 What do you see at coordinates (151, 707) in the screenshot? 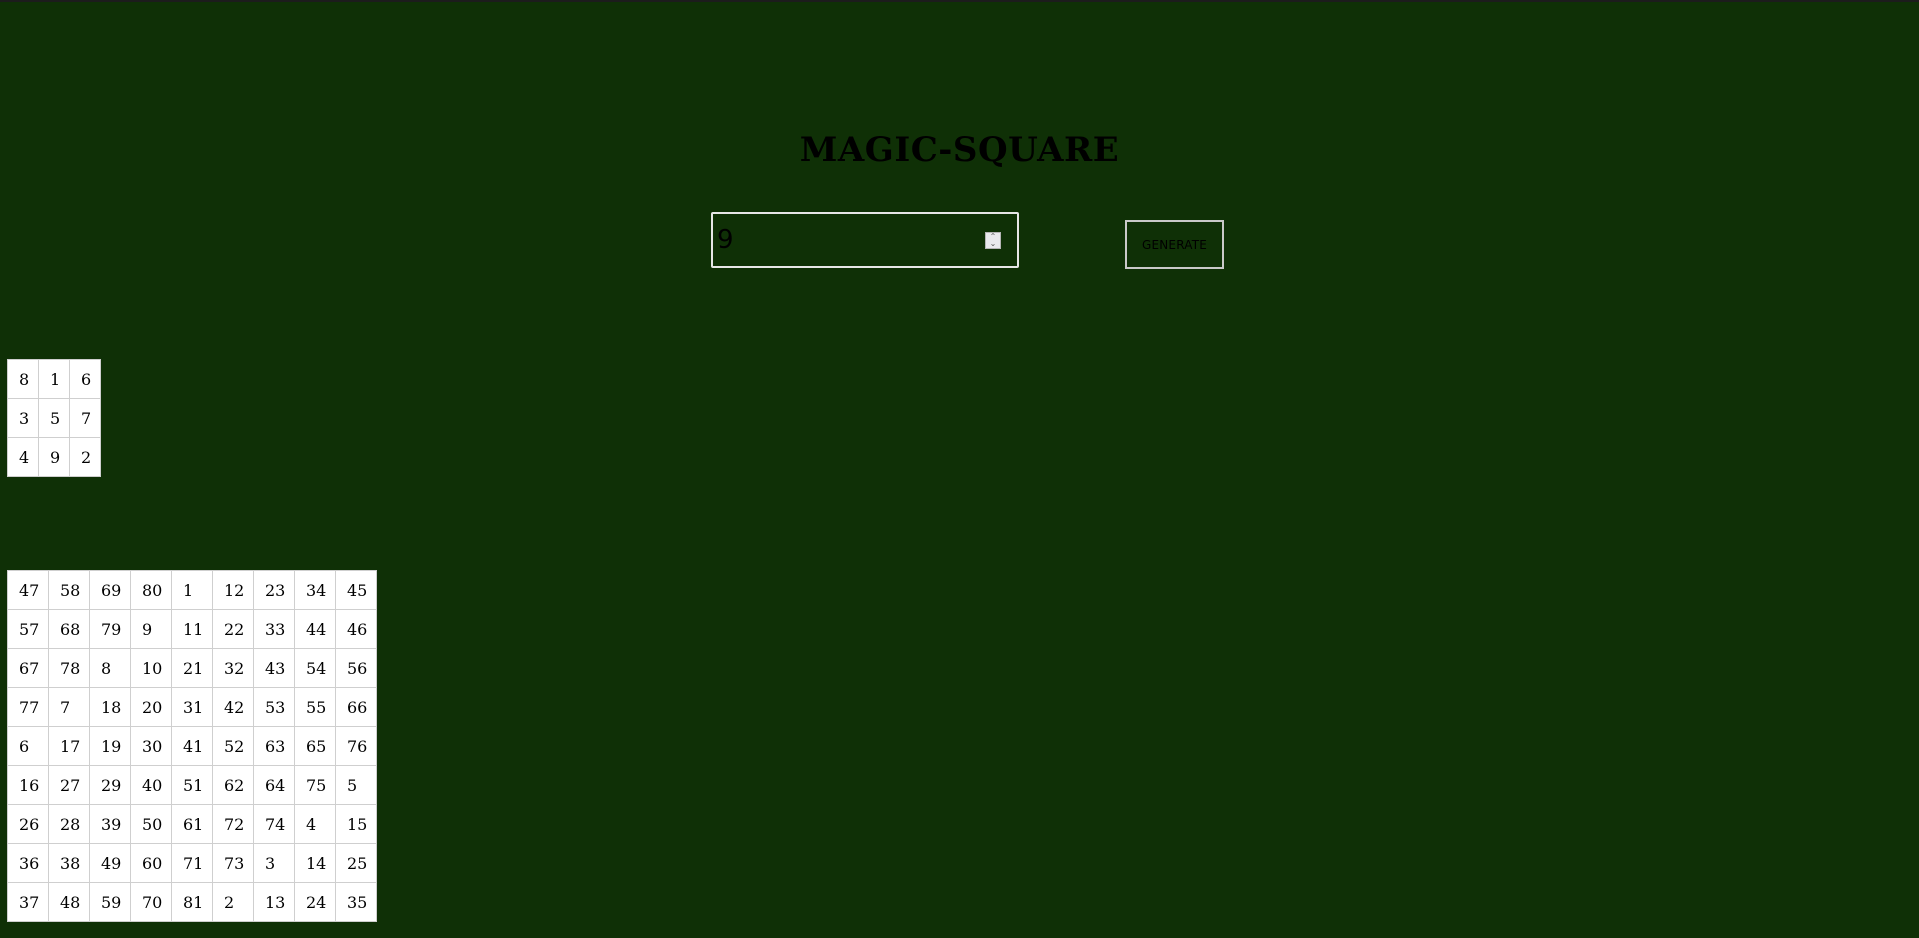
I see `table-cell: 20` at bounding box center [151, 707].